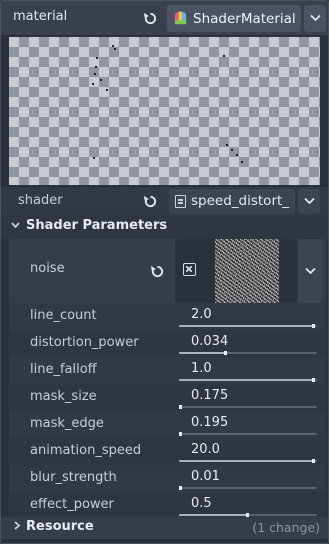 The height and width of the screenshot is (544, 329). Describe the element at coordinates (63, 369) in the screenshot. I see `param-label: line_falloff` at that location.